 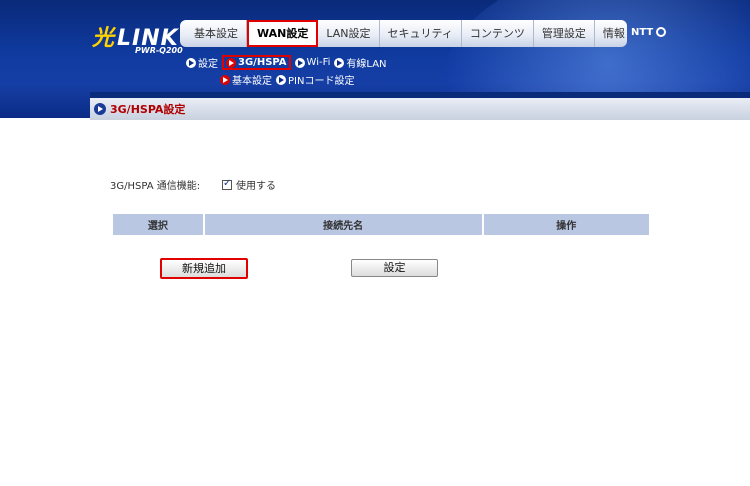 What do you see at coordinates (564, 33) in the screenshot?
I see `main-nav-admin: 管理設定` at bounding box center [564, 33].